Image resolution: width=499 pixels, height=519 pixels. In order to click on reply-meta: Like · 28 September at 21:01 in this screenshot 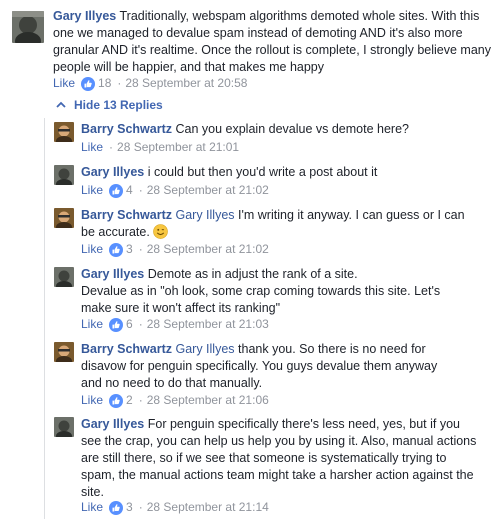, I will do `click(160, 147)`.